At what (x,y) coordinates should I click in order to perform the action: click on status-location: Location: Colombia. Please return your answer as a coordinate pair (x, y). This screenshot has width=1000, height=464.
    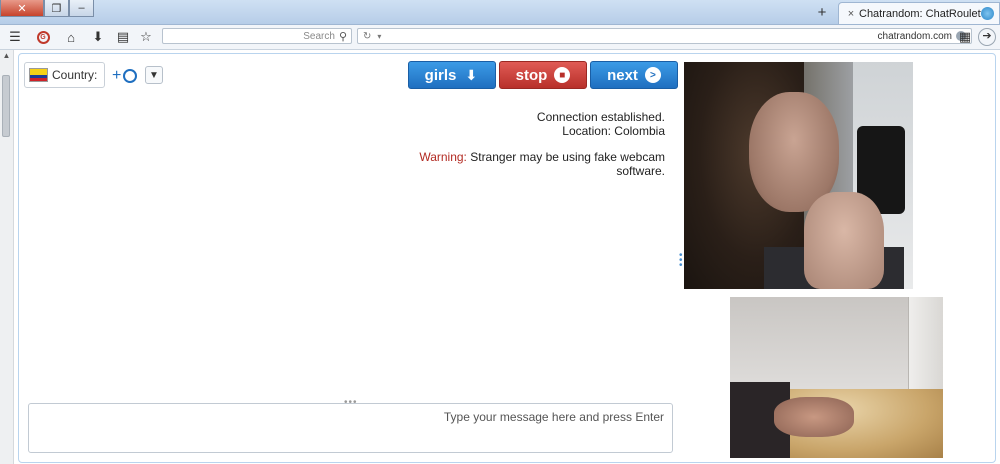
    Looking at the image, I should click on (613, 131).